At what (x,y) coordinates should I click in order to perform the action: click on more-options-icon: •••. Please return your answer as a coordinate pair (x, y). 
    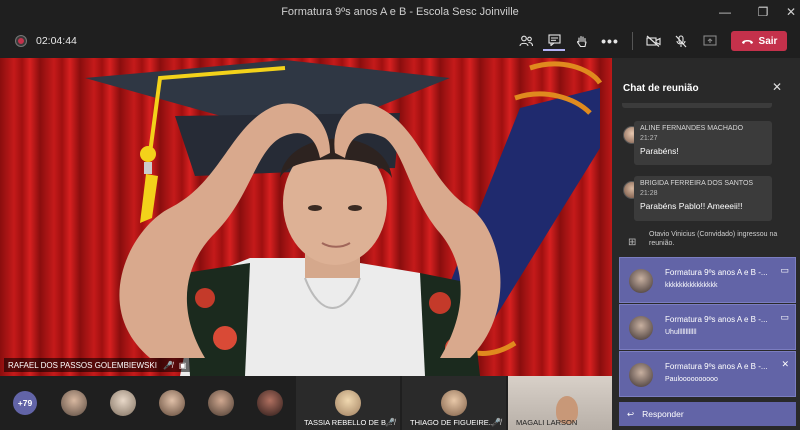
    Looking at the image, I should click on (610, 41).